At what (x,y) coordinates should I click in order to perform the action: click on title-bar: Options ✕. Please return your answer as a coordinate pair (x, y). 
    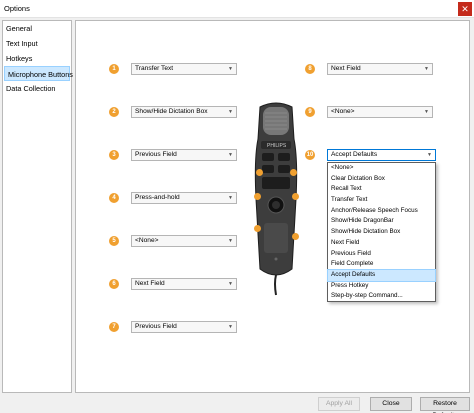
    Looking at the image, I should click on (237, 9).